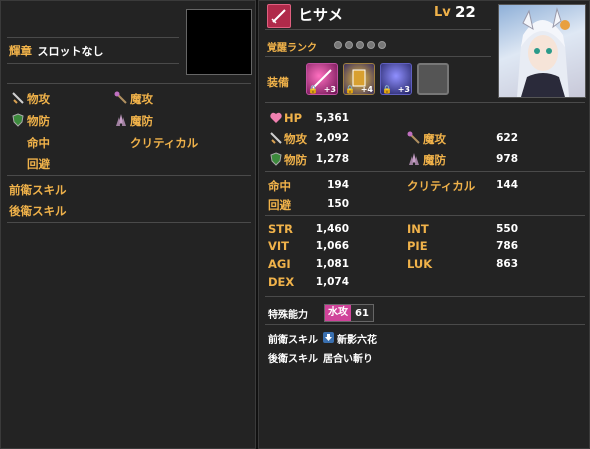 Image resolution: width=590 pixels, height=449 pixels. I want to click on awaken-pips, so click(361, 45).